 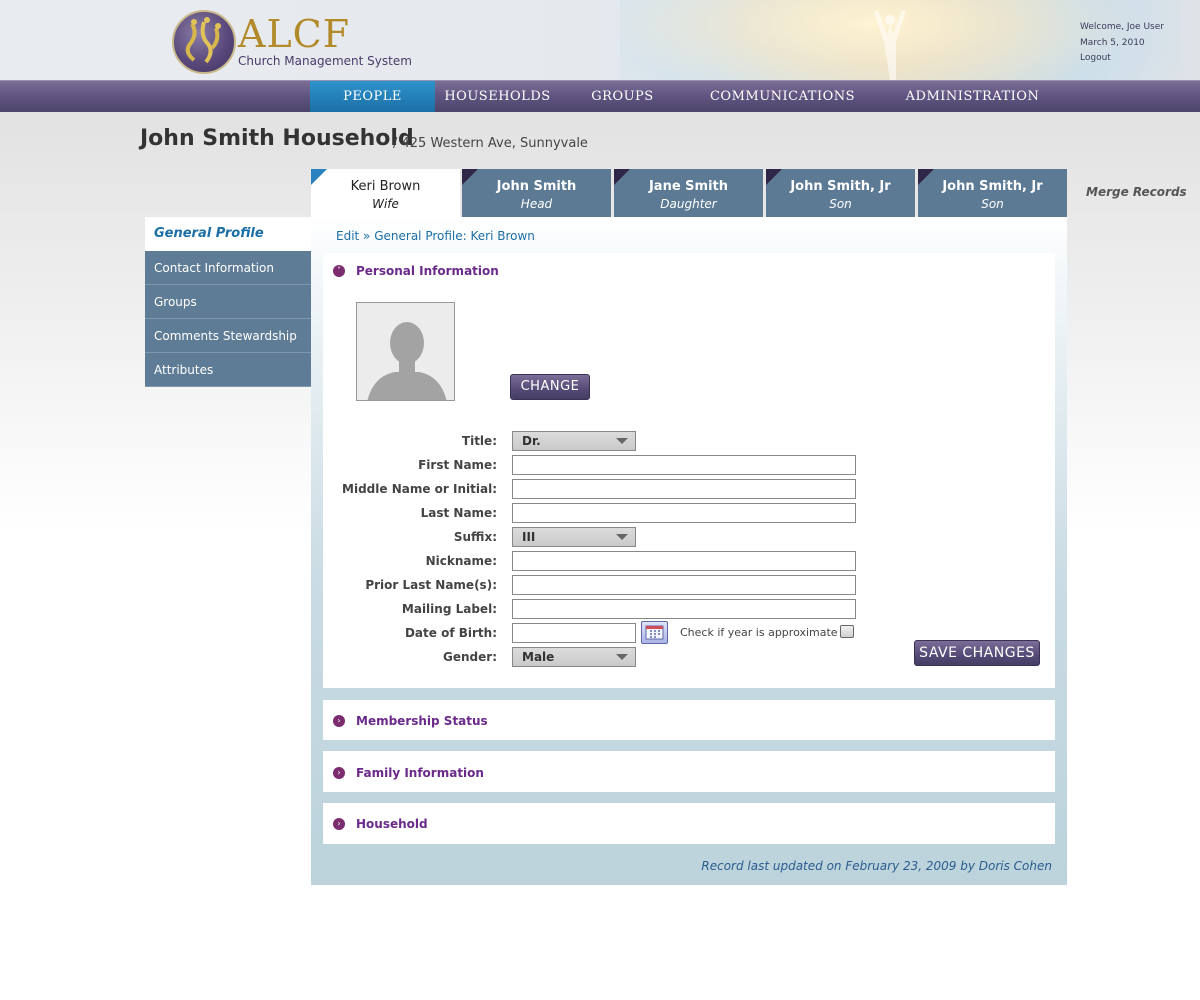 I want to click on section-title-family: Family Information, so click(x=420, y=773).